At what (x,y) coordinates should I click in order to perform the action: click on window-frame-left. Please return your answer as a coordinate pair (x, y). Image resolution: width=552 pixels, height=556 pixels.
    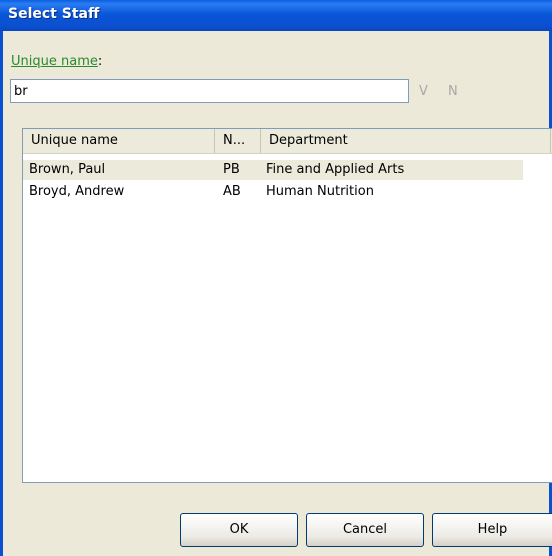
    Looking at the image, I should click on (1, 293).